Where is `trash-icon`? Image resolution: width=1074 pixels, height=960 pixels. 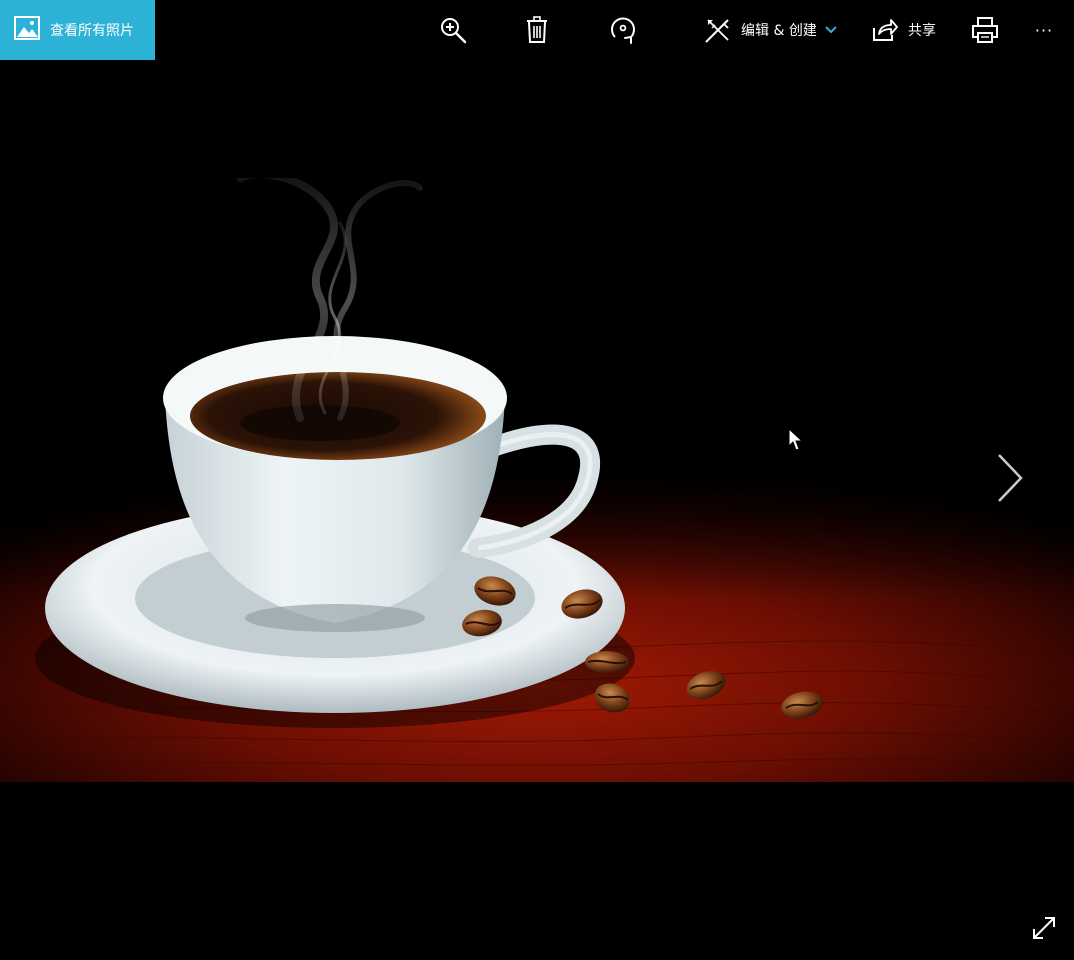
trash-icon is located at coordinates (537, 30).